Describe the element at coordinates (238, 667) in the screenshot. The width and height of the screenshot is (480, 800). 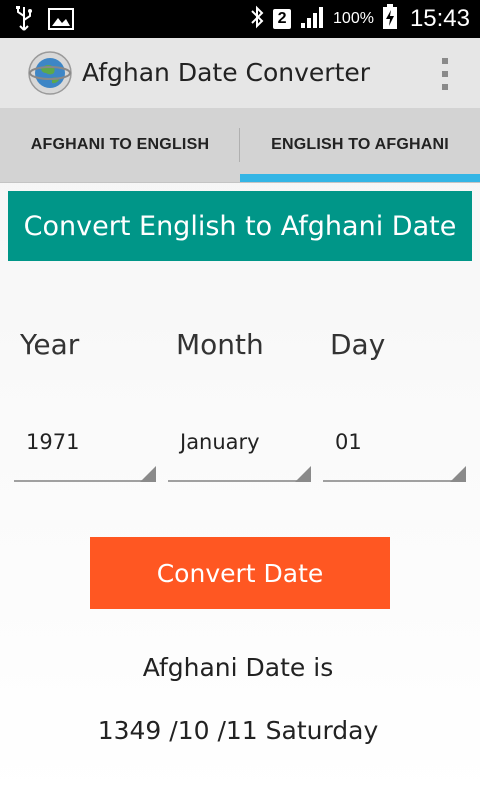
I see `result-label: Afghani Date is` at that location.